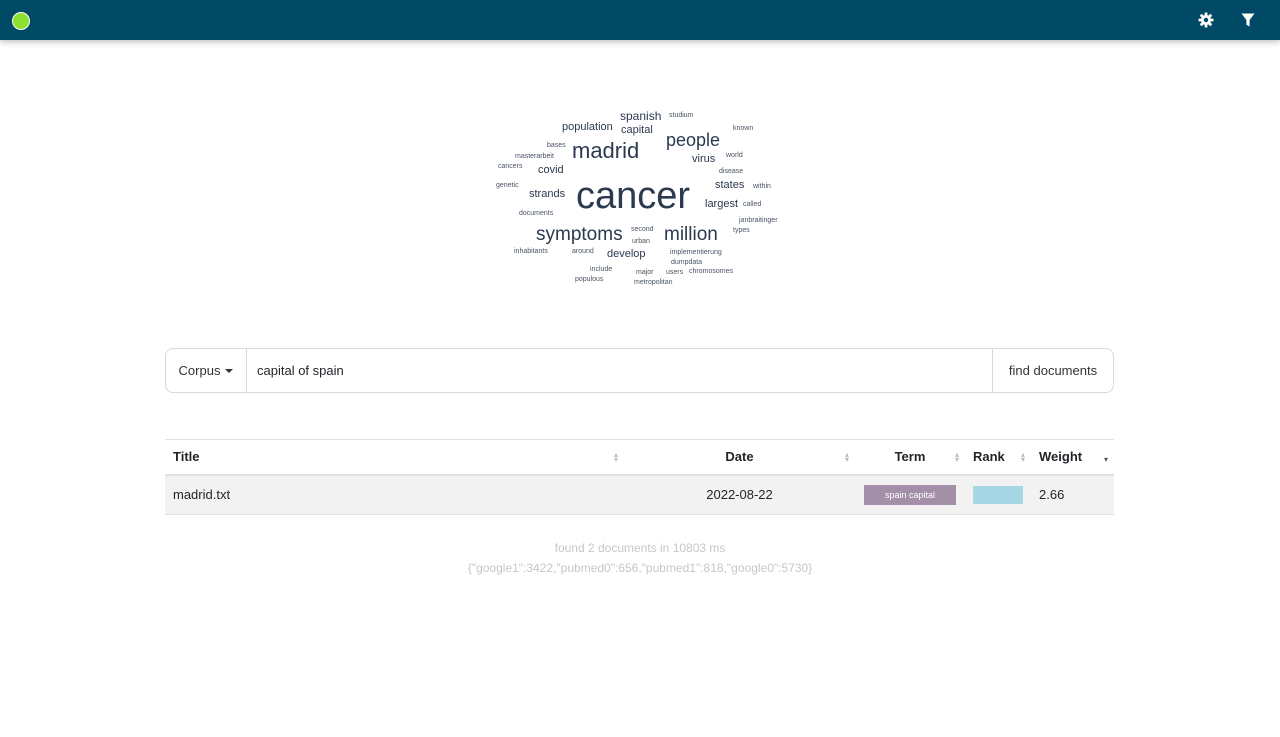 Image resolution: width=1280 pixels, height=737 pixels. What do you see at coordinates (1105, 459) in the screenshot?
I see `sort-desc-icon: ▾` at bounding box center [1105, 459].